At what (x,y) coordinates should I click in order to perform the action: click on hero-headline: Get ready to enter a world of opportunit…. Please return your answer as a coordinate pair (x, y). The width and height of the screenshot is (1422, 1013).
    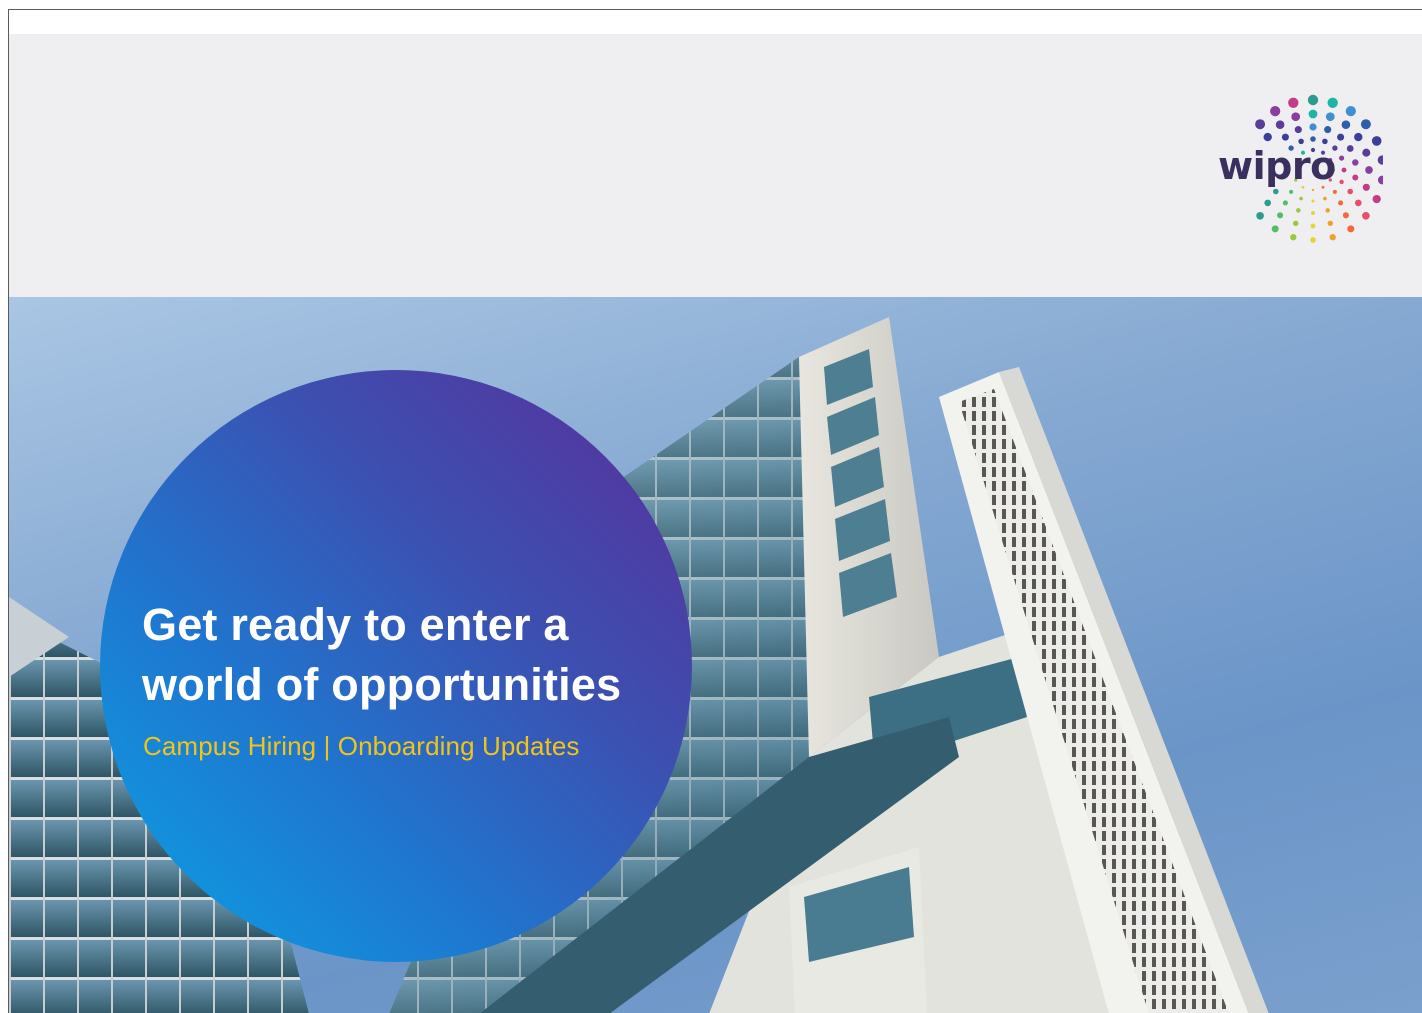
    Looking at the image, I should click on (422, 655).